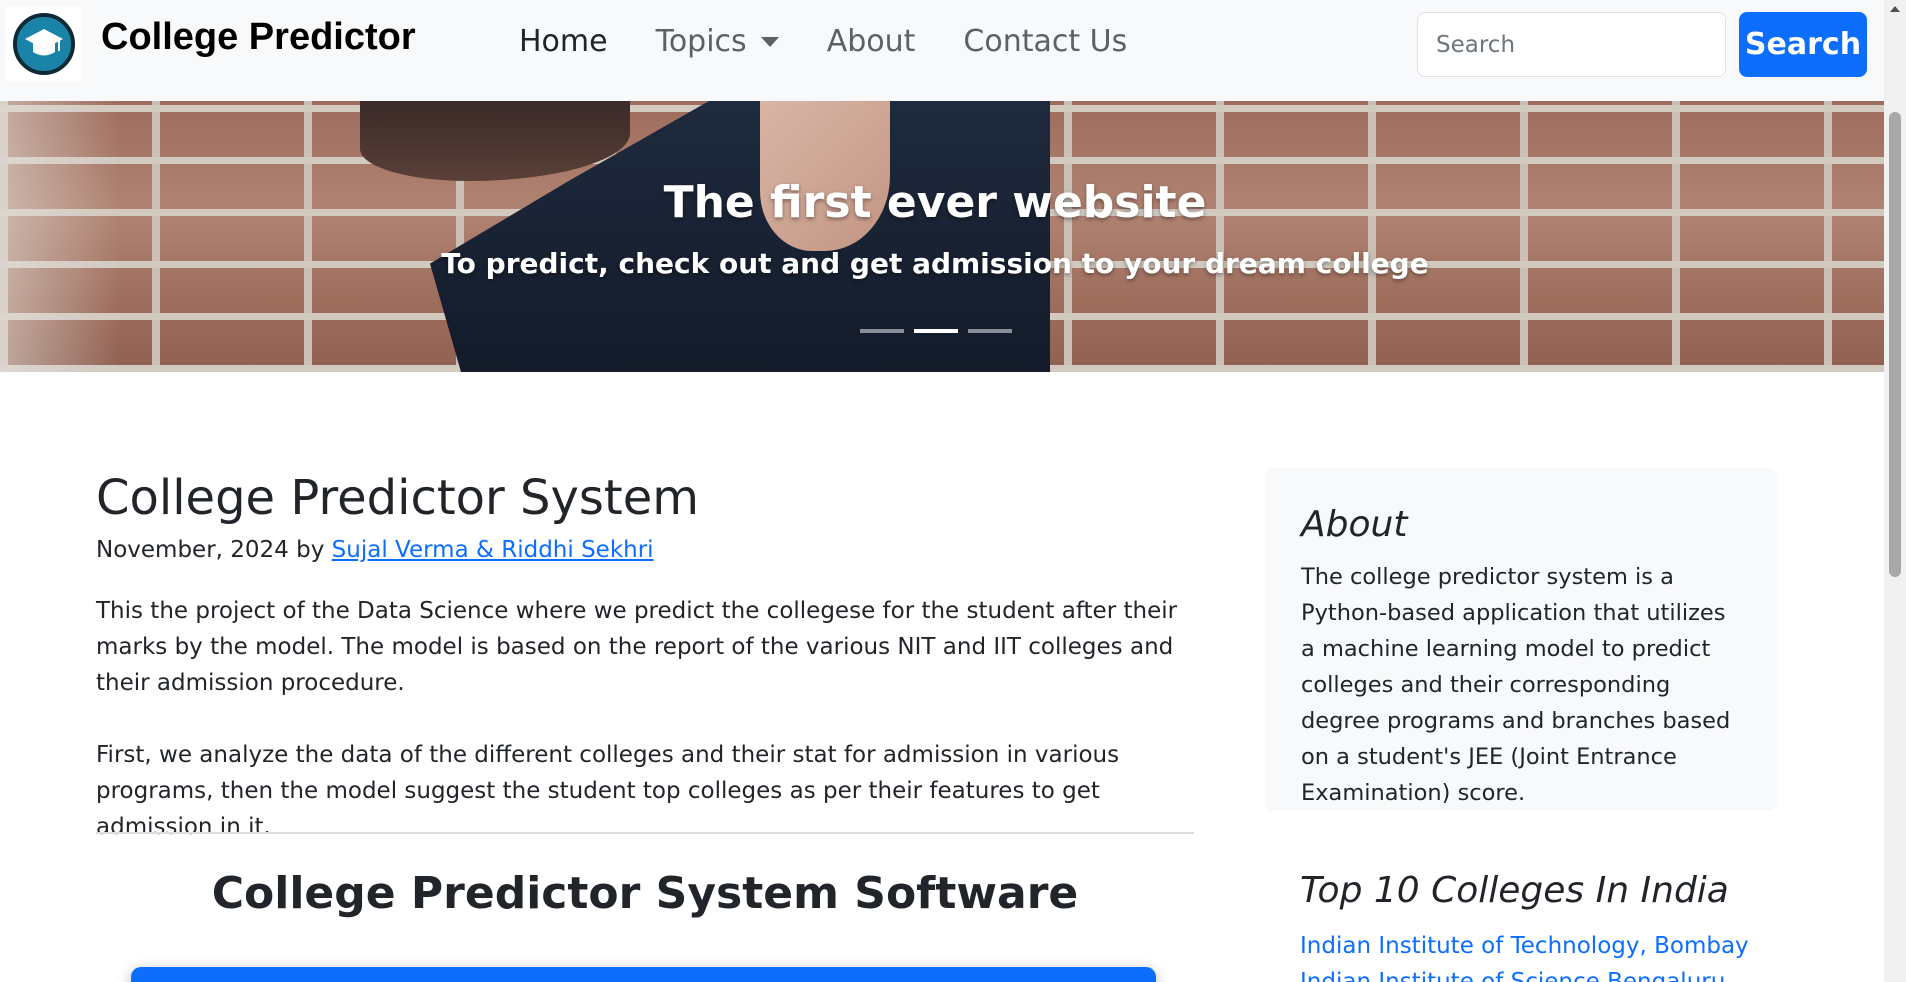 This screenshot has height=982, width=1906. What do you see at coordinates (1571, 44) in the screenshot?
I see `search-input` at bounding box center [1571, 44].